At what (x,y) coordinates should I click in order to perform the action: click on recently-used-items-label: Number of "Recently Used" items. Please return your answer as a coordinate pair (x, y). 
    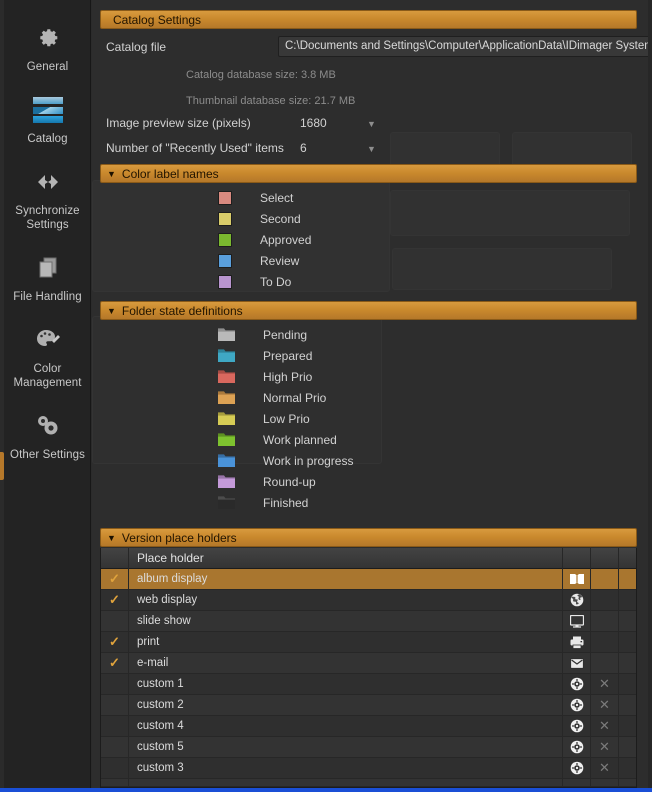
    Looking at the image, I should click on (195, 148).